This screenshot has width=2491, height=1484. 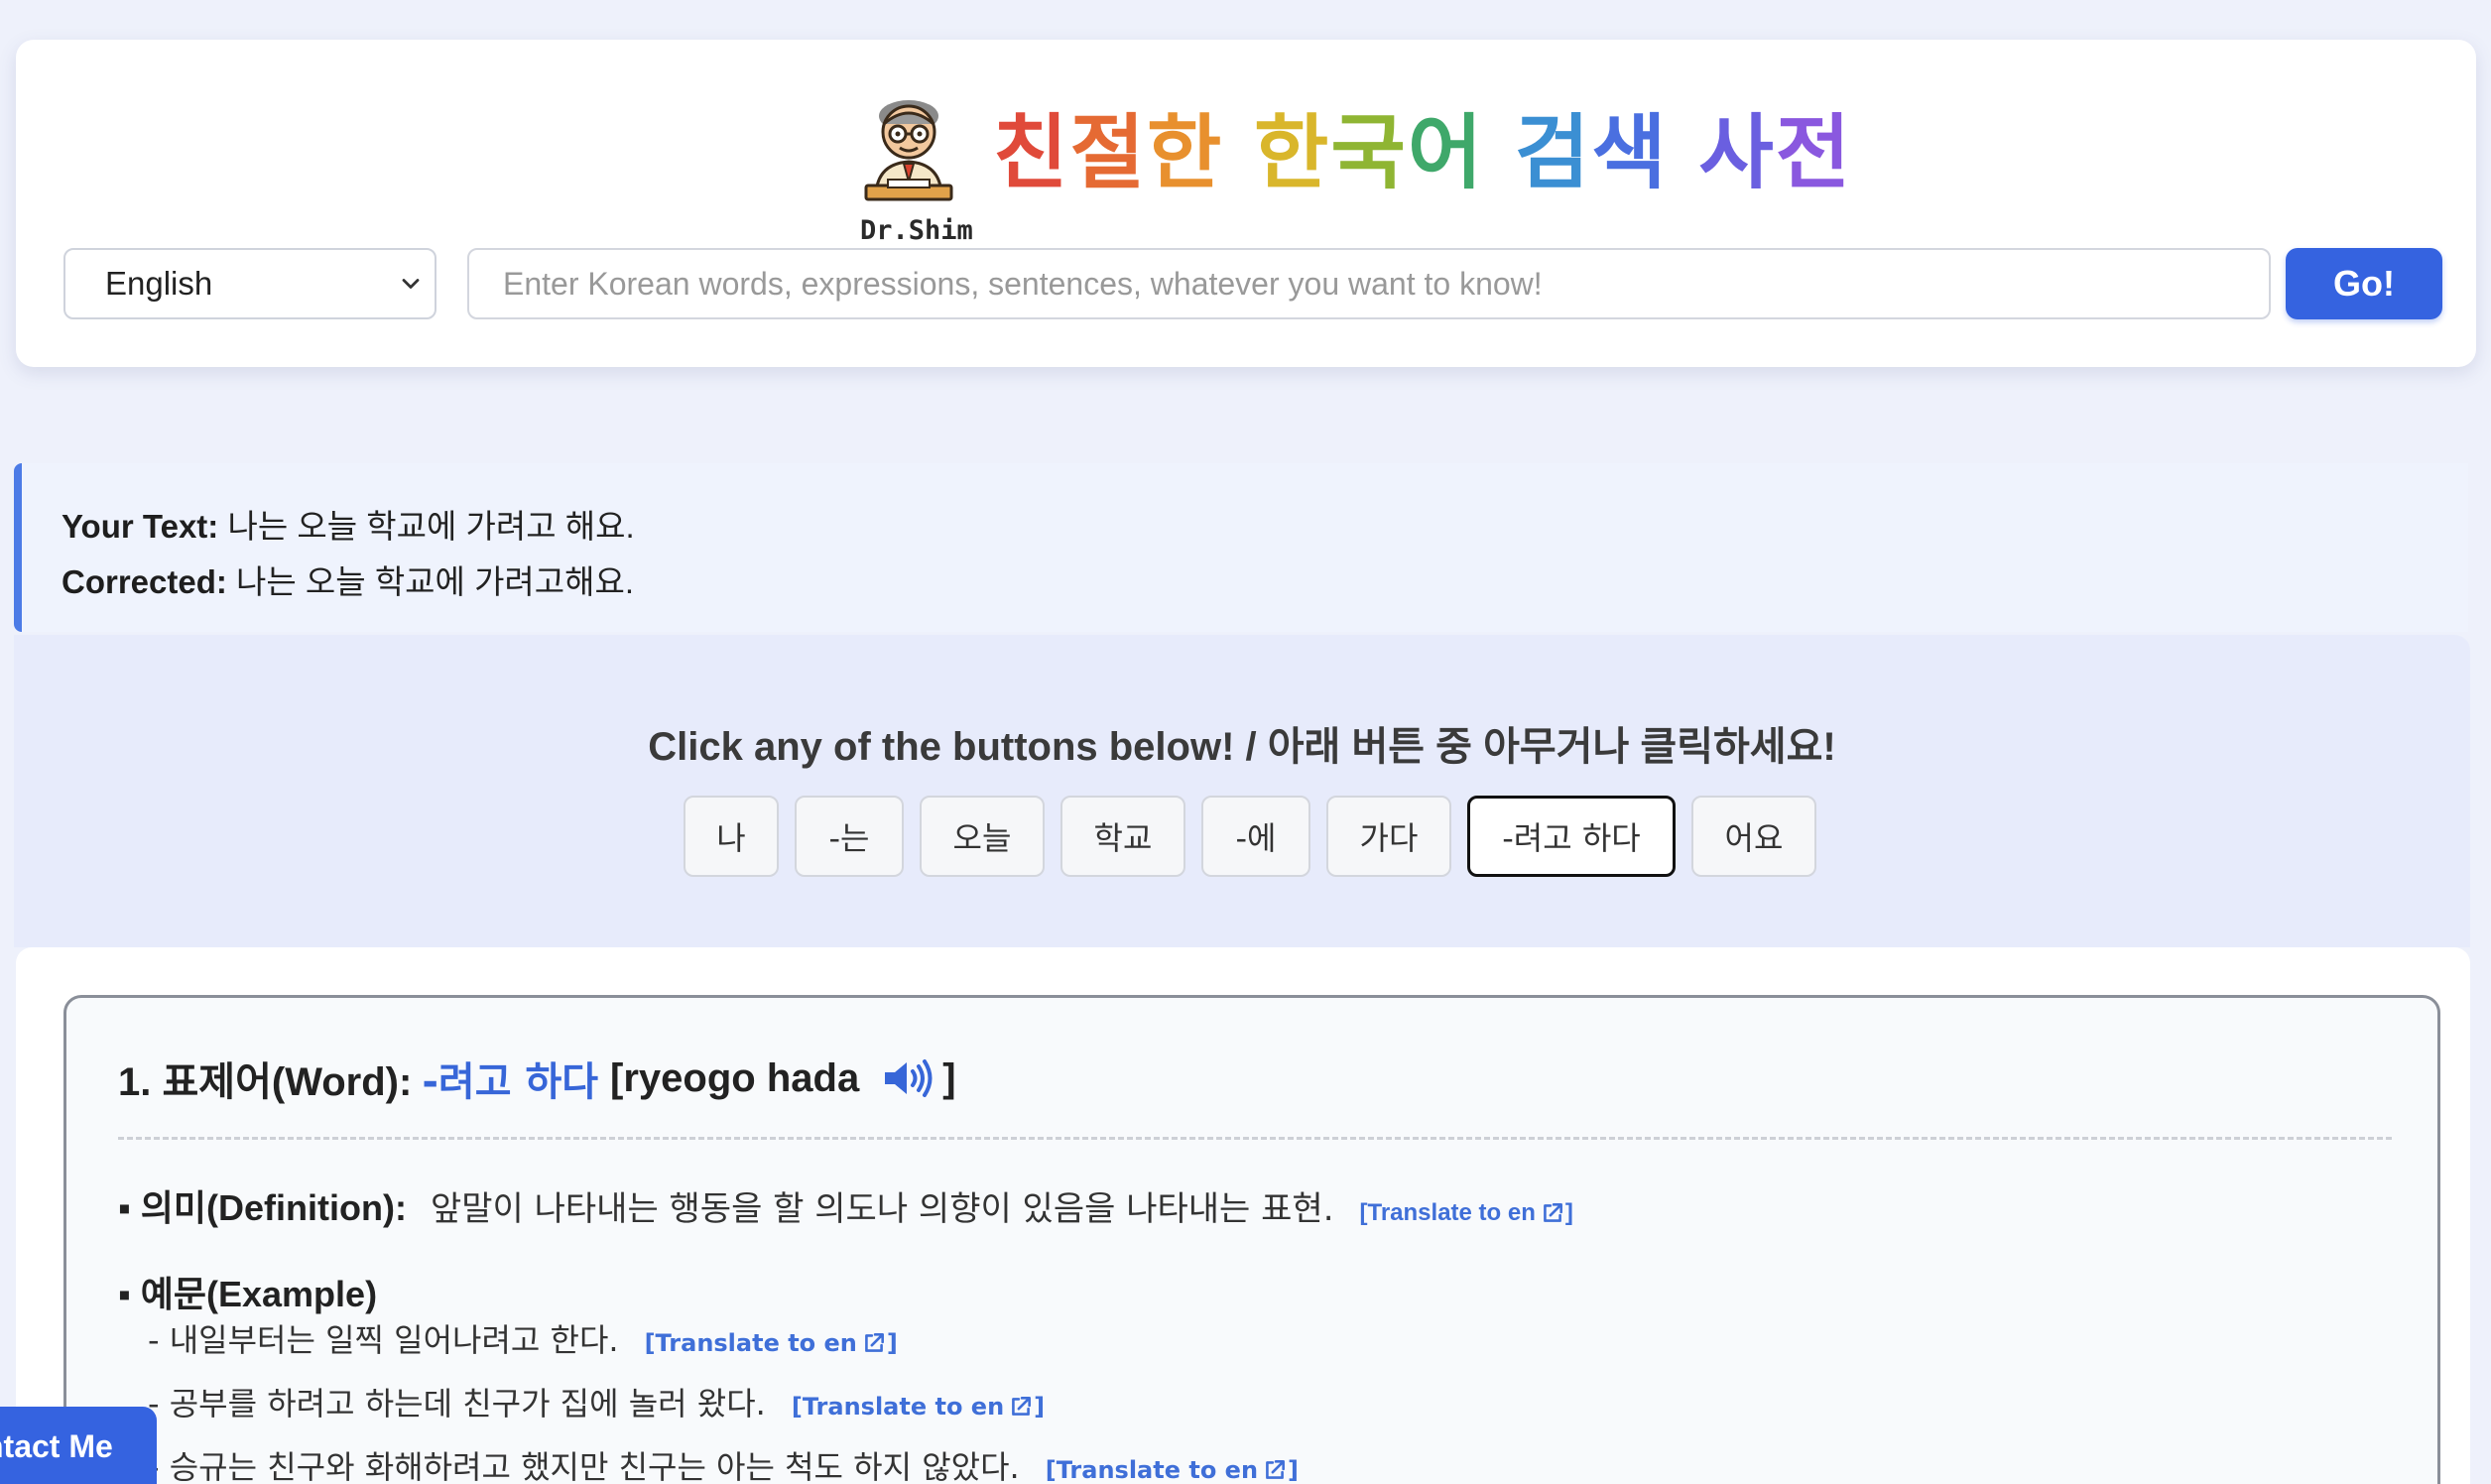 I want to click on word-button: -에, so click(x=1255, y=836).